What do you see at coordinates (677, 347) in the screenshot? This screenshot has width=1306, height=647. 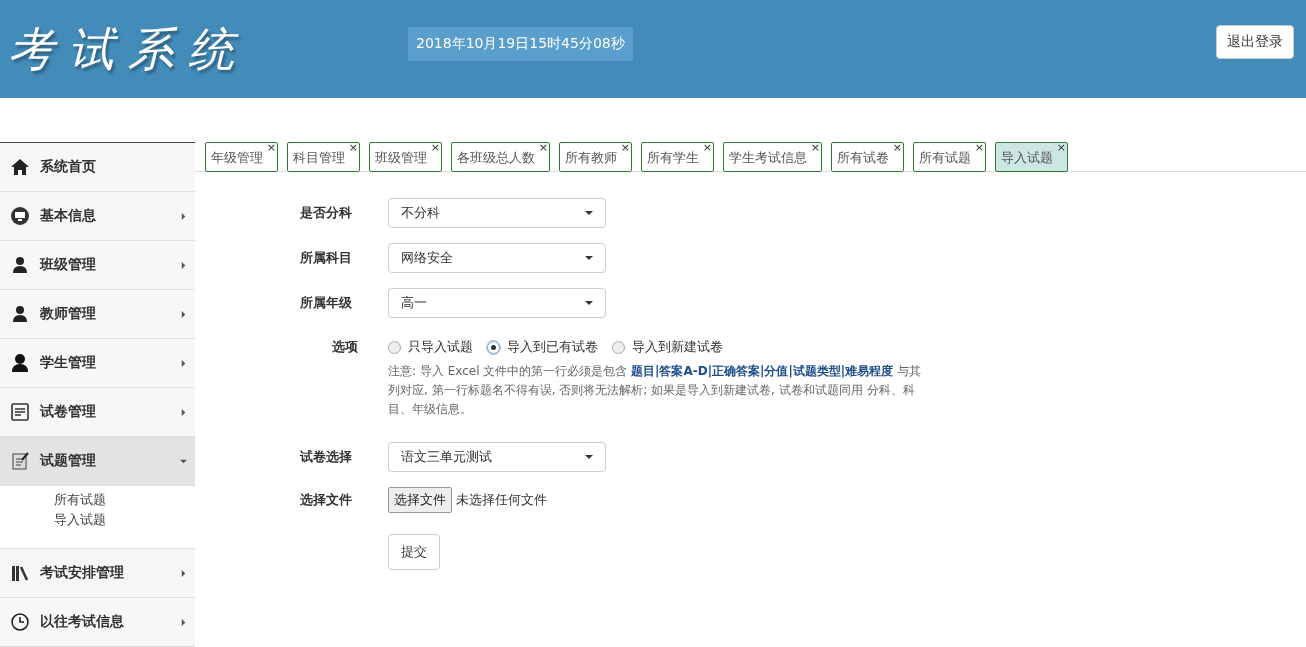 I see `radio-label: 导入到新建试卷` at bounding box center [677, 347].